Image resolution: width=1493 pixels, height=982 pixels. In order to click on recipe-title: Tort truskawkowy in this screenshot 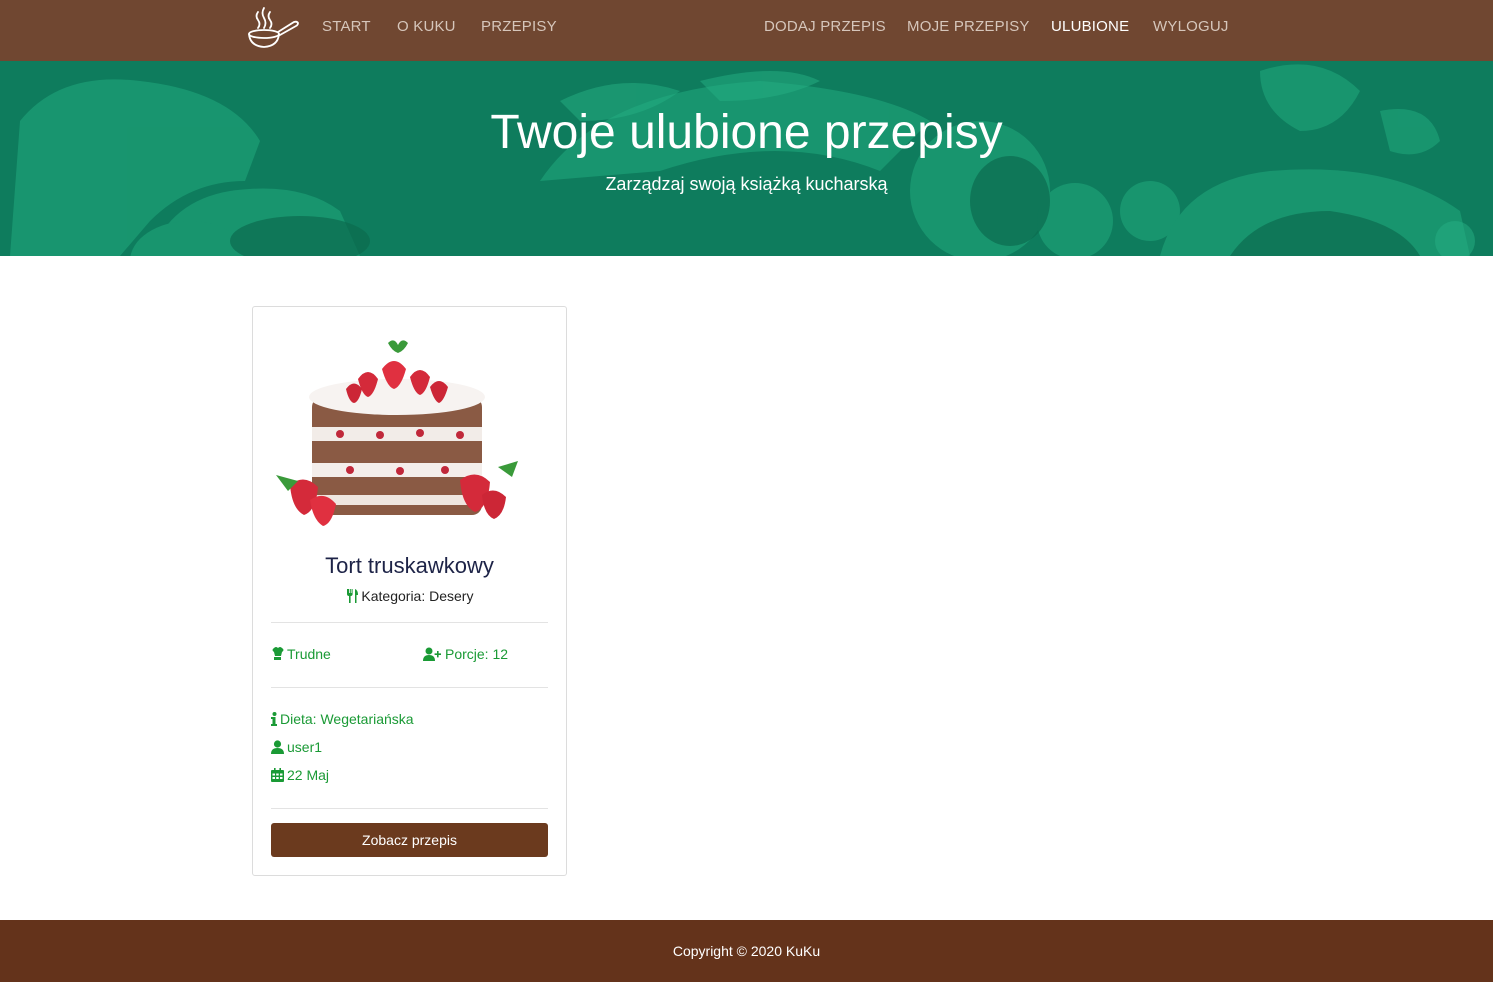, I will do `click(409, 566)`.